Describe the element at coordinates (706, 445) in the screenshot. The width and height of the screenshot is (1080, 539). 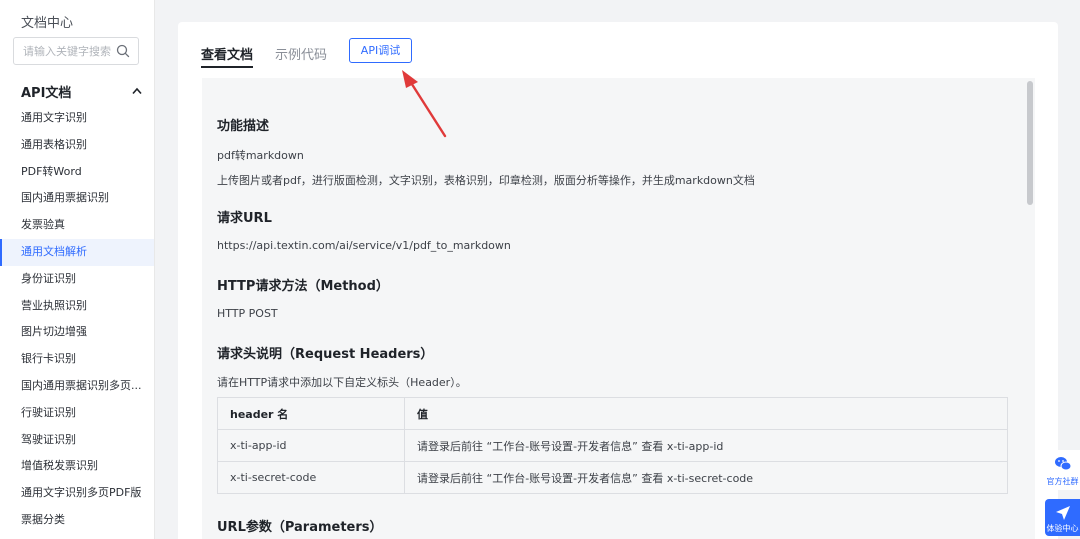
I see `table-cell: 请登录后前往 “工作台-账号设置-开发者信息” 查看 x-ti-app-id` at that location.